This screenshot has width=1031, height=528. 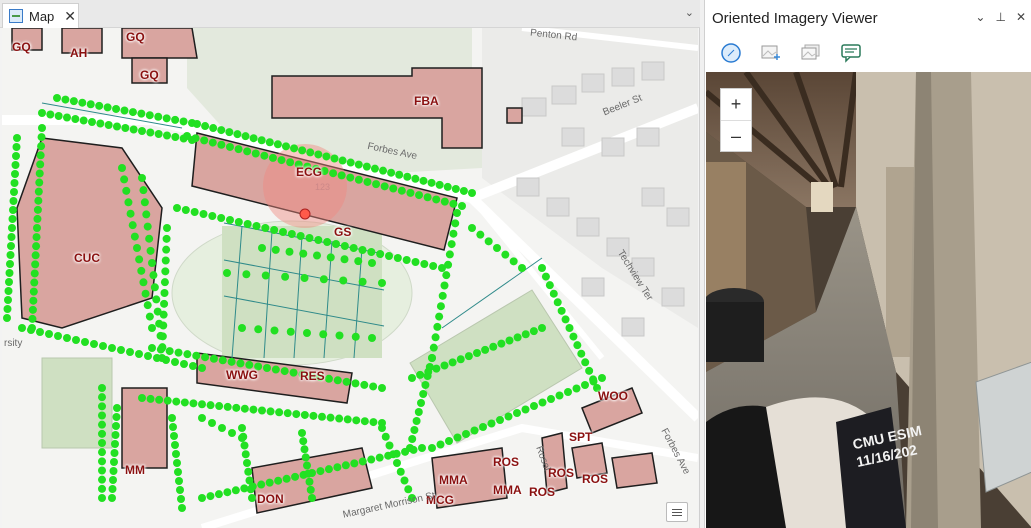 I want to click on selected-point, so click(x=305, y=214).